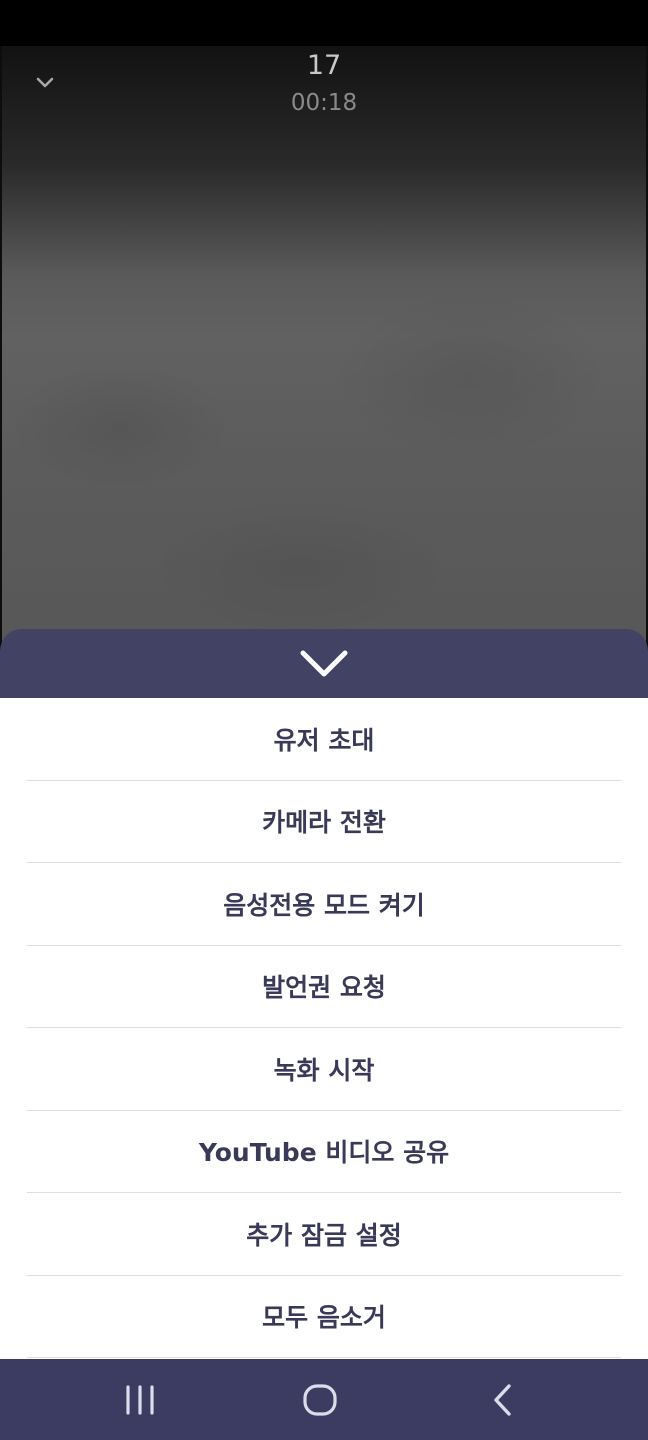 This screenshot has width=648, height=1440. What do you see at coordinates (324, 987) in the screenshot?
I see `menu-item-request-floor: 발언권 요청` at bounding box center [324, 987].